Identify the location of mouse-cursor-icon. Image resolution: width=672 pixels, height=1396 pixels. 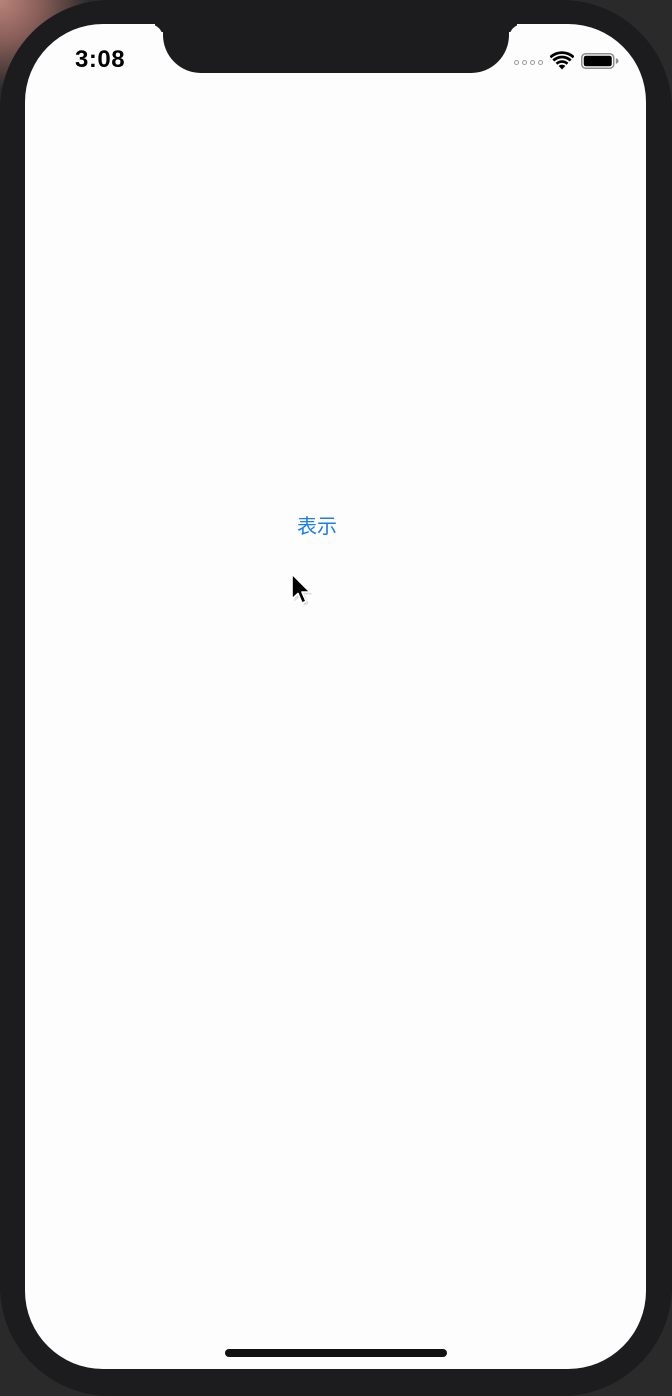
(302, 589).